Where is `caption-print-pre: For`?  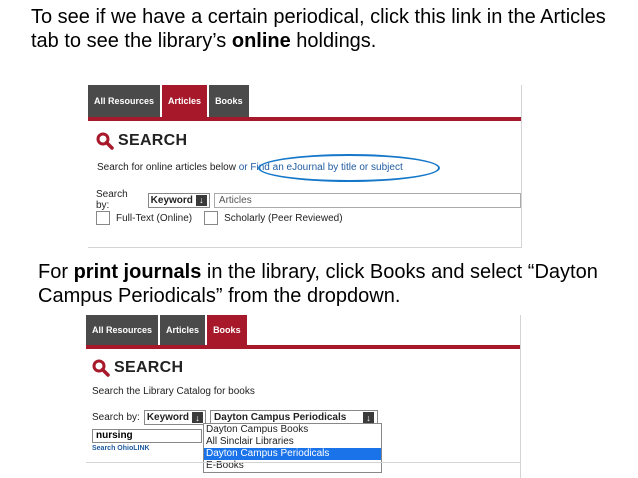
caption-print-pre: For is located at coordinates (56, 272).